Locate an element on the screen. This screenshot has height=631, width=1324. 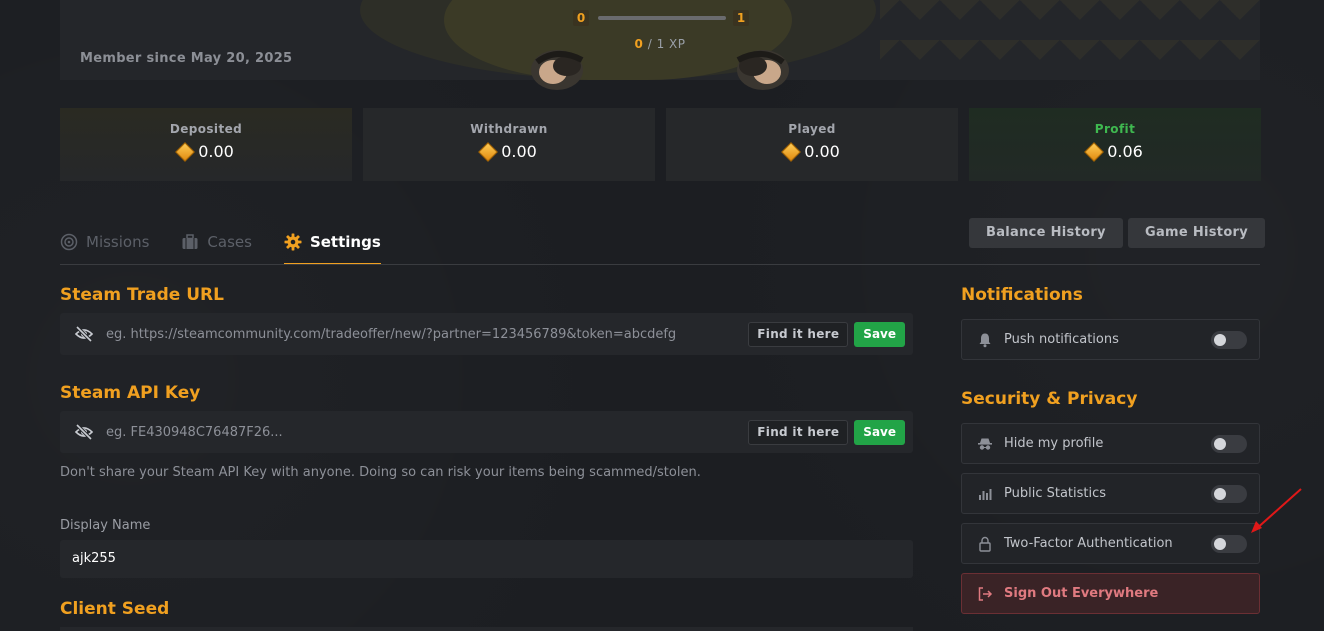
bar-chart-icon is located at coordinates (985, 494).